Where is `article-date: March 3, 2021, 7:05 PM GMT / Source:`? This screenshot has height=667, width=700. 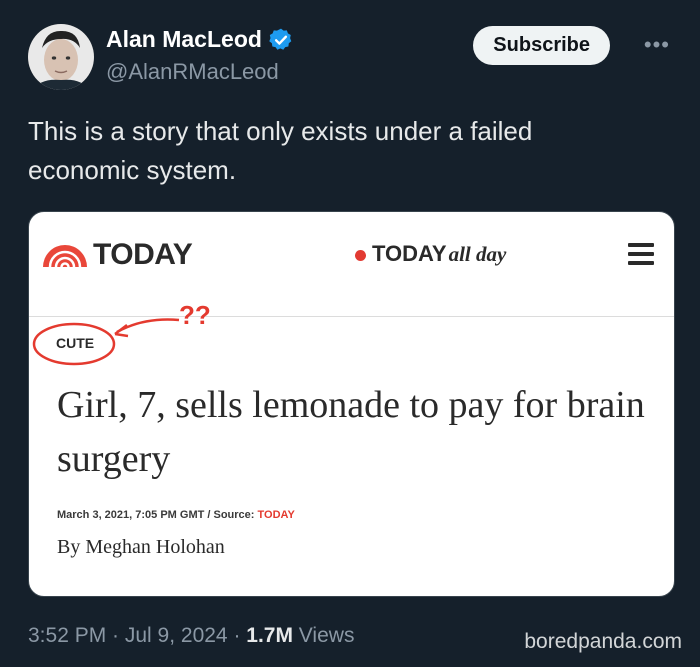
article-date: March 3, 2021, 7:05 PM GMT / Source: is located at coordinates (157, 515).